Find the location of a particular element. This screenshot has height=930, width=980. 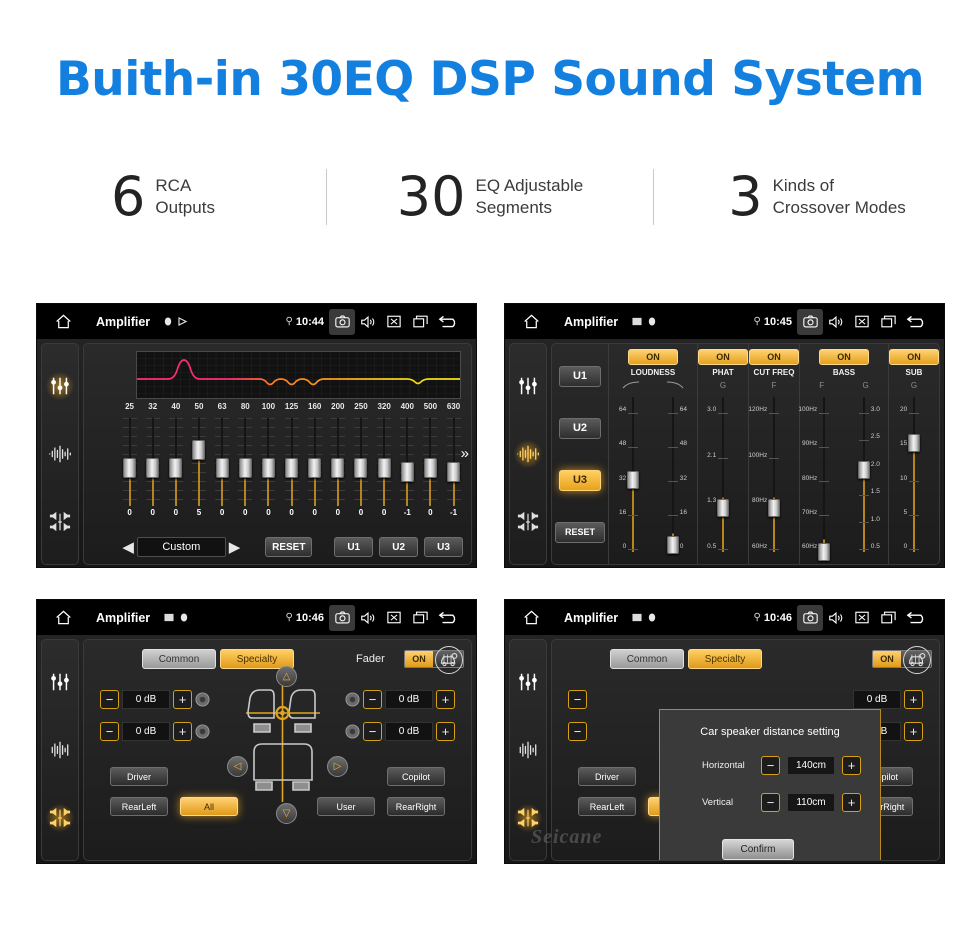

close-icon is located at coordinates (394, 322).